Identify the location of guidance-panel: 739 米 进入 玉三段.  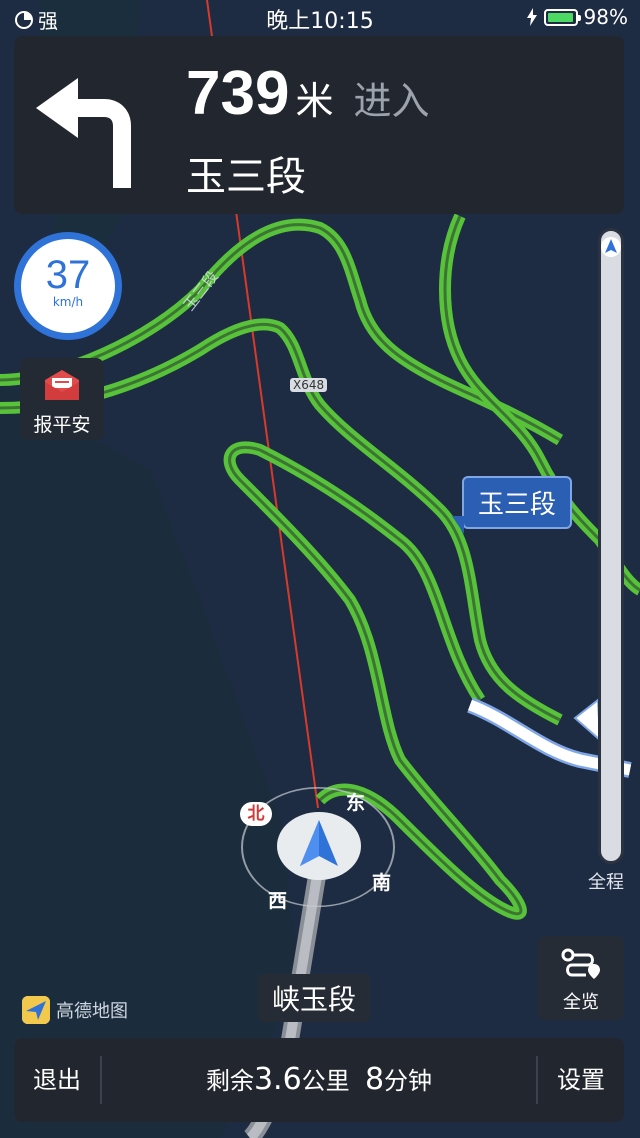
(319, 125).